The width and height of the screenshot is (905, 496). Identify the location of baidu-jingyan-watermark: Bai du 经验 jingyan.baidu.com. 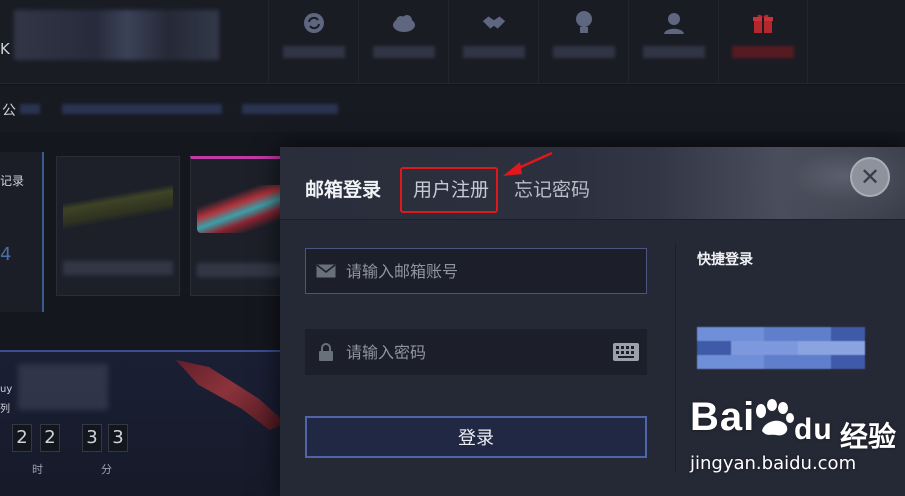
(797, 445).